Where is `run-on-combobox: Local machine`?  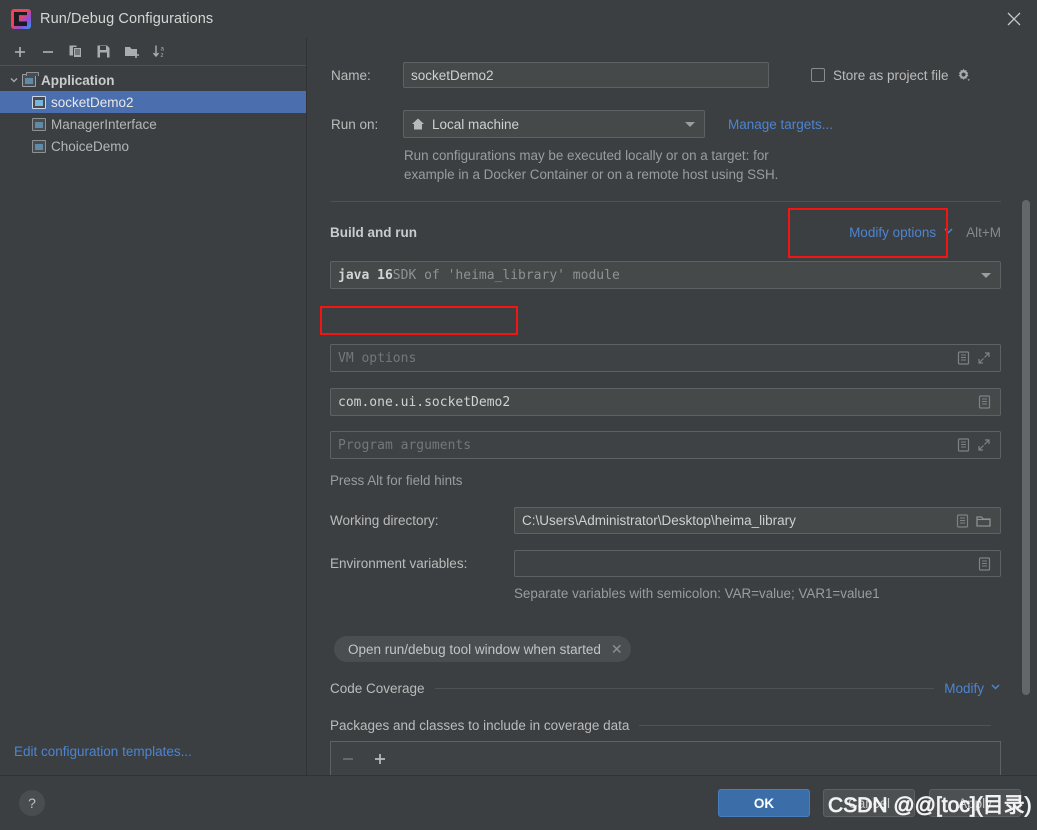
run-on-combobox: Local machine is located at coordinates (554, 124).